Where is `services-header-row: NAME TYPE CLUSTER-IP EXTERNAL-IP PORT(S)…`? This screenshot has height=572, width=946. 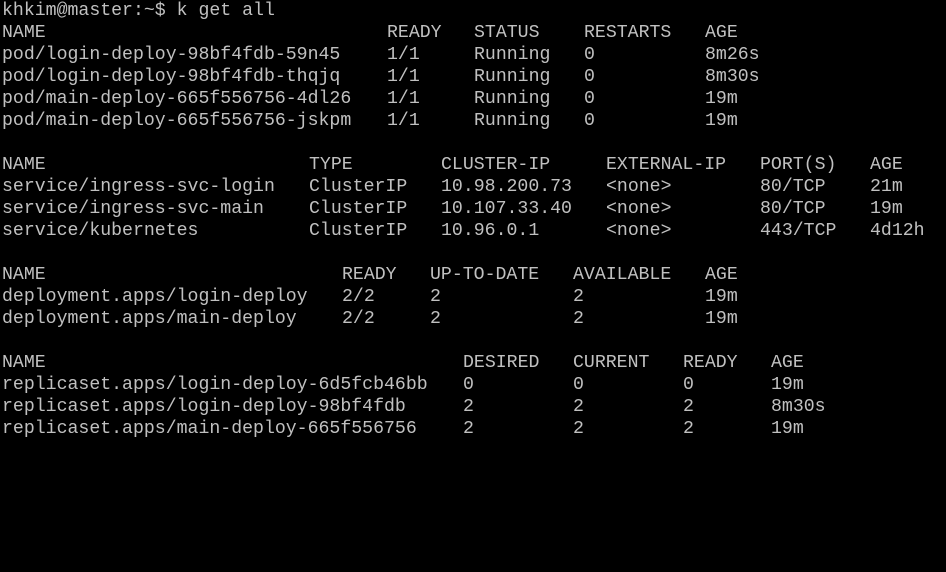 services-header-row: NAME TYPE CLUSTER-IP EXTERNAL-IP PORT(S)… is located at coordinates (452, 165).